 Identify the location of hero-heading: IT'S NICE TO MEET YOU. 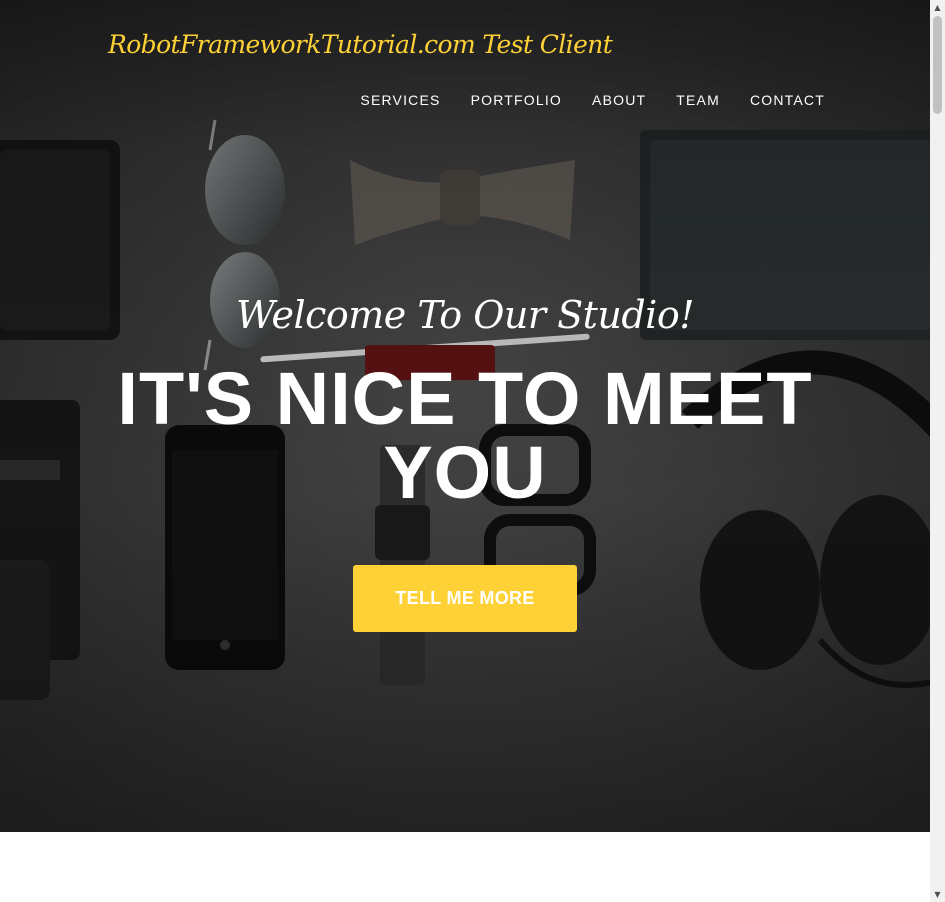
(465, 435).